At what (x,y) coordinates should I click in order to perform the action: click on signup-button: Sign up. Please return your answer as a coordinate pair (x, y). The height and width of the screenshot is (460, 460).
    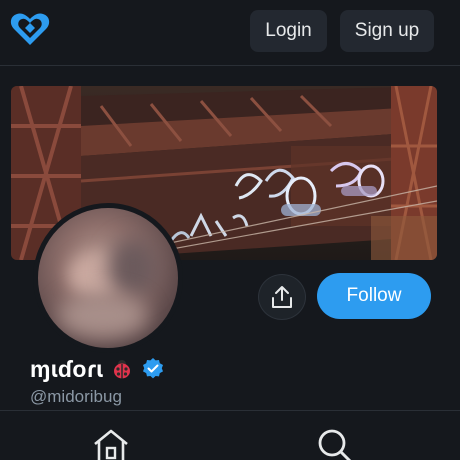
    Looking at the image, I should click on (387, 31).